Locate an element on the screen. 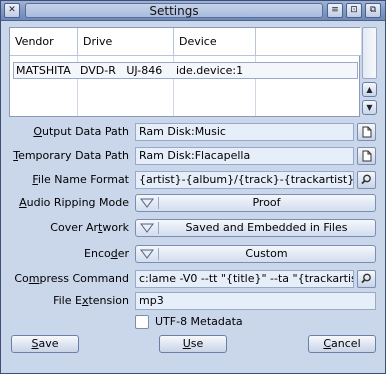  scrollbar-track is located at coordinates (369, 53).